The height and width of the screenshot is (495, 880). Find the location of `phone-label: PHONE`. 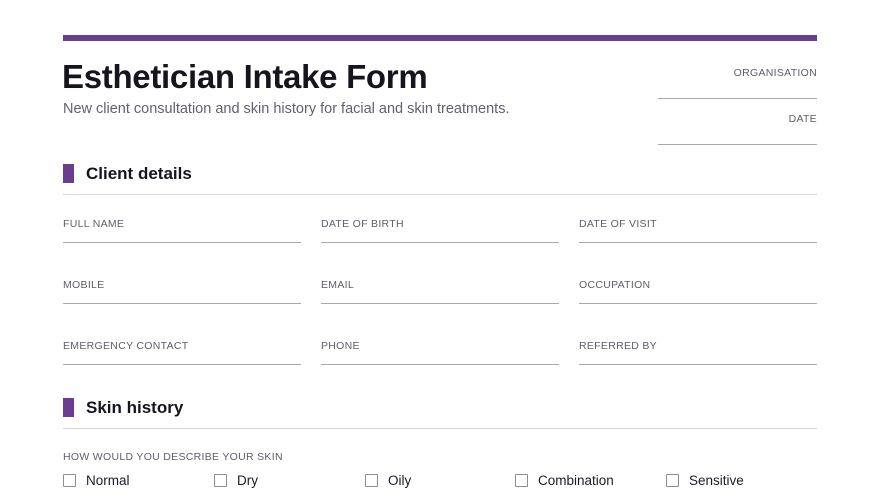

phone-label: PHONE is located at coordinates (340, 346).